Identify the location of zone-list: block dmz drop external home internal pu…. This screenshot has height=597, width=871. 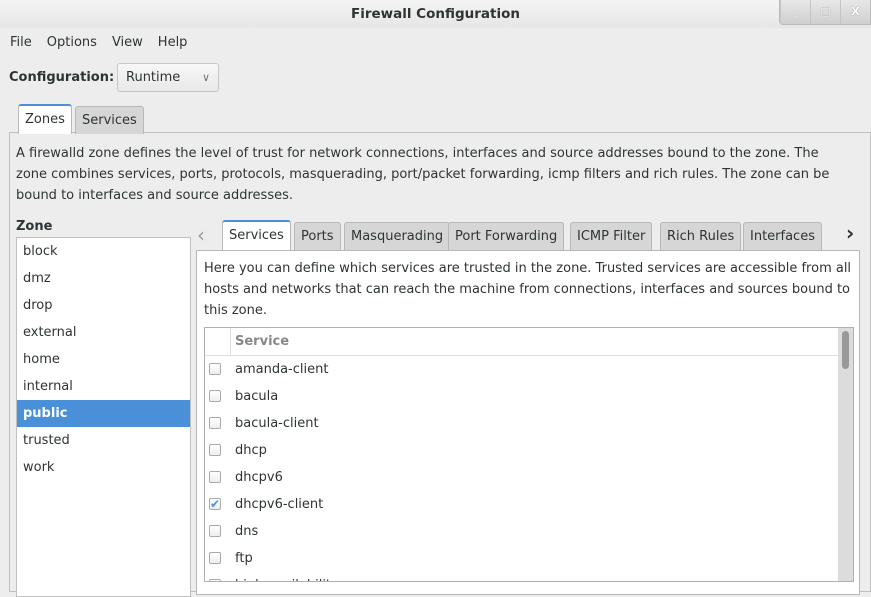
(103, 417).